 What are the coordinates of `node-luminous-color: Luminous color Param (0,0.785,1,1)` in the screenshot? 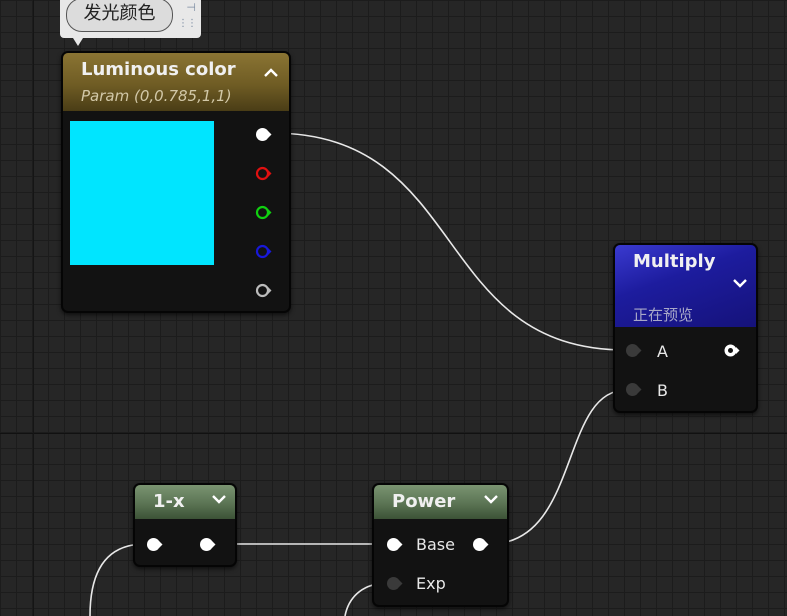 It's located at (176, 182).